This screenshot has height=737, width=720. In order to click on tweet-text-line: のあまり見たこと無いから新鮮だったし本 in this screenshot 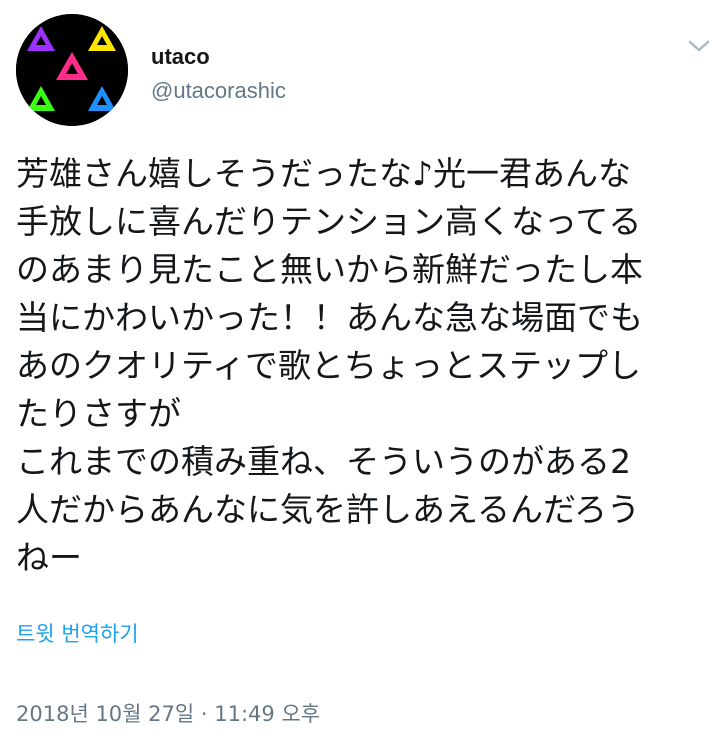, I will do `click(329, 269)`.